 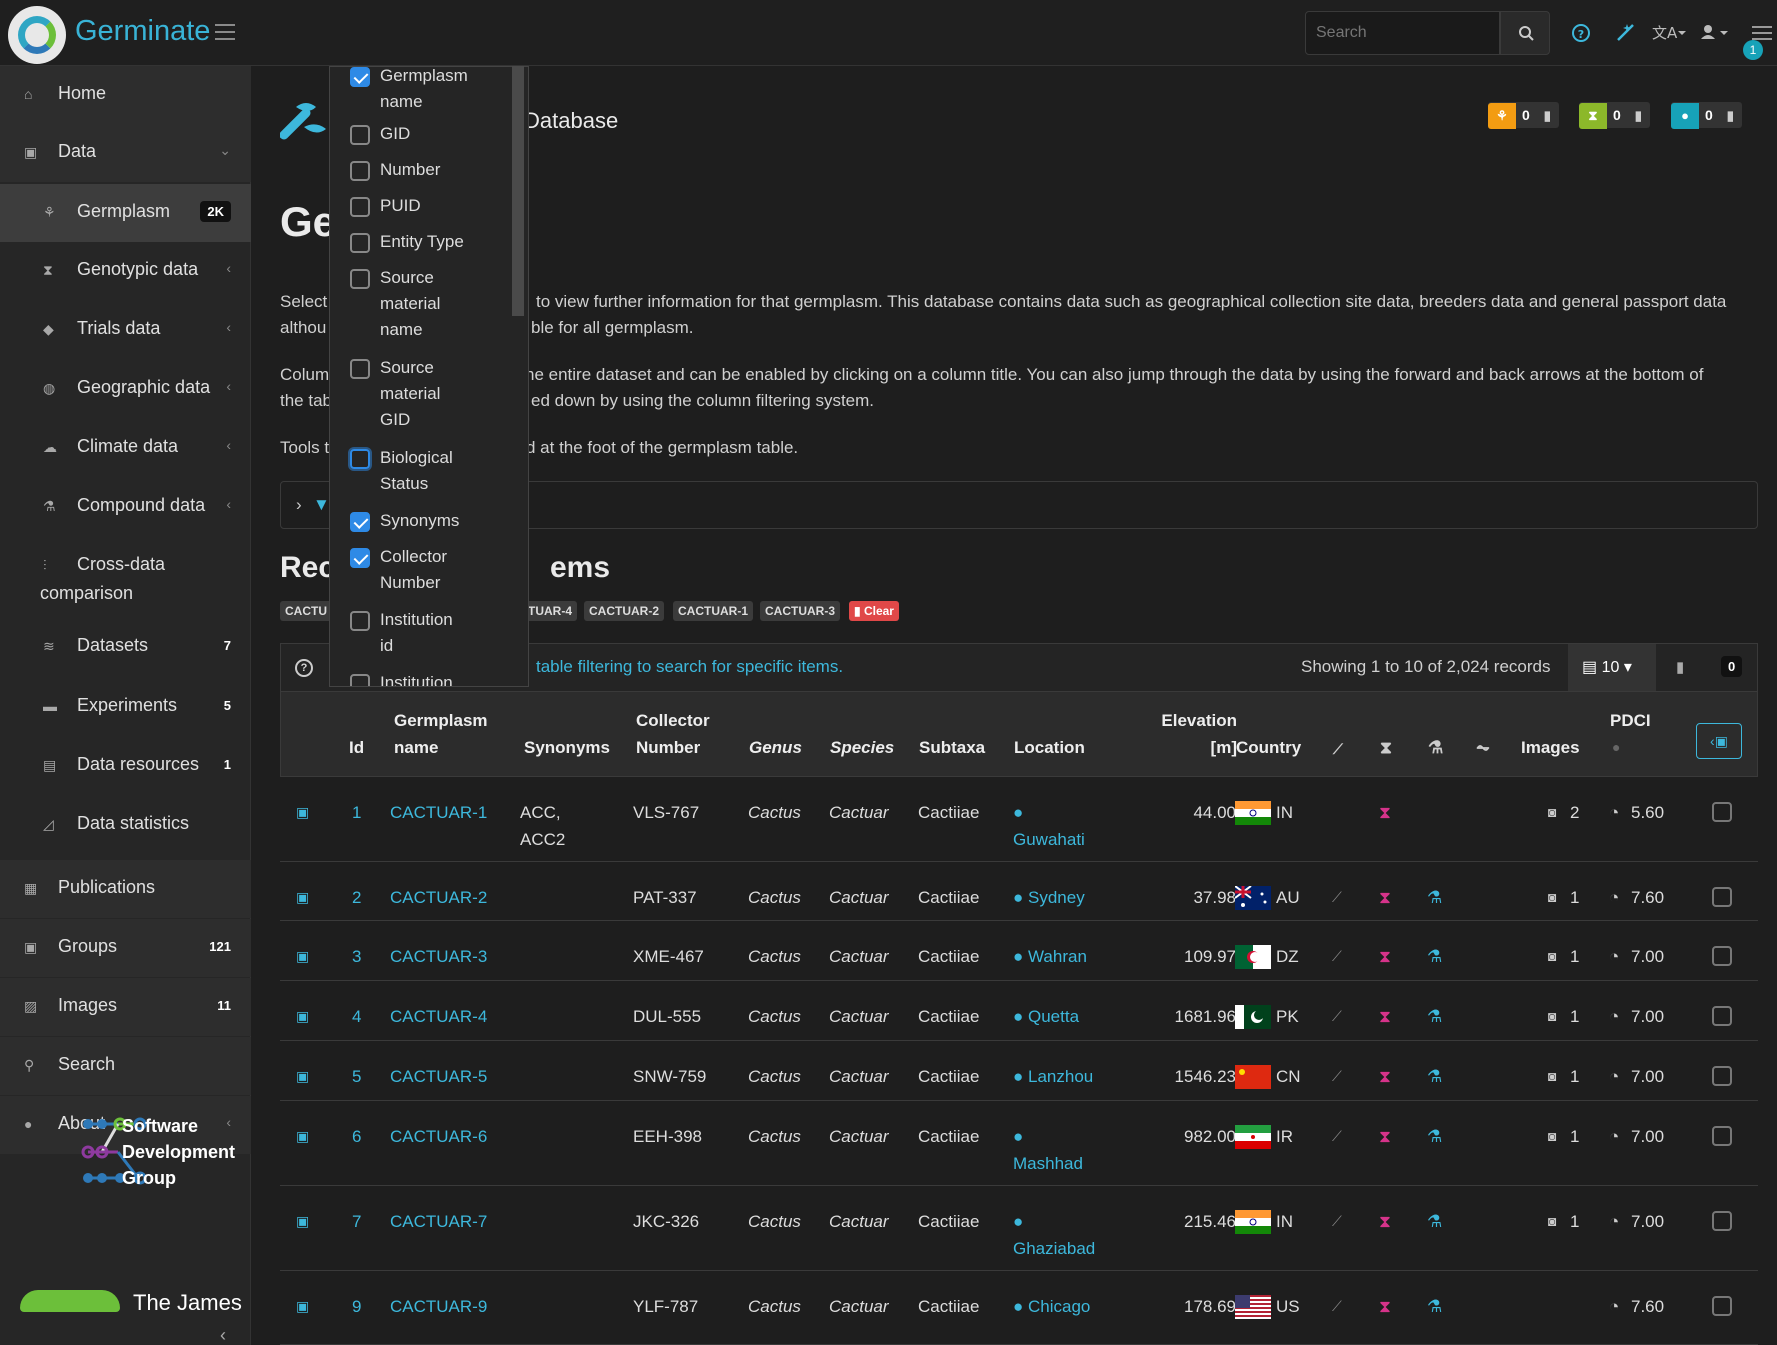 What do you see at coordinates (125, 766) in the screenshot?
I see `sidebar-item-data-resources: ▤ Data resources 1` at bounding box center [125, 766].